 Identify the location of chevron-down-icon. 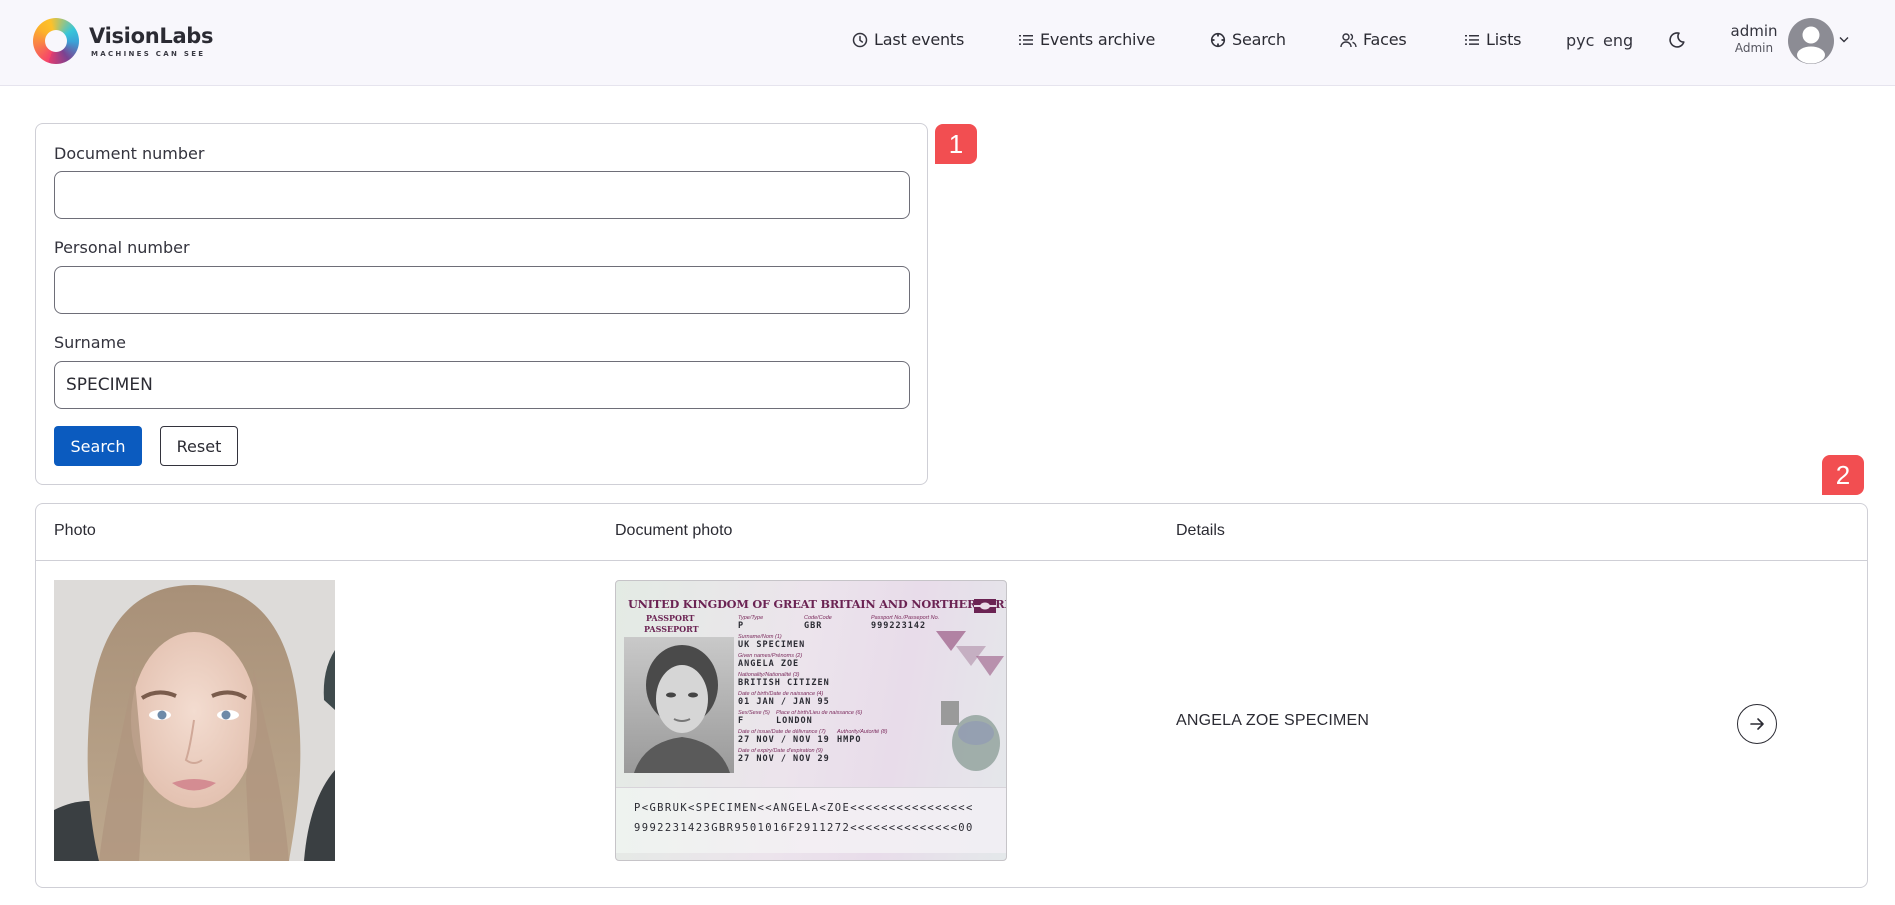
(1844, 39).